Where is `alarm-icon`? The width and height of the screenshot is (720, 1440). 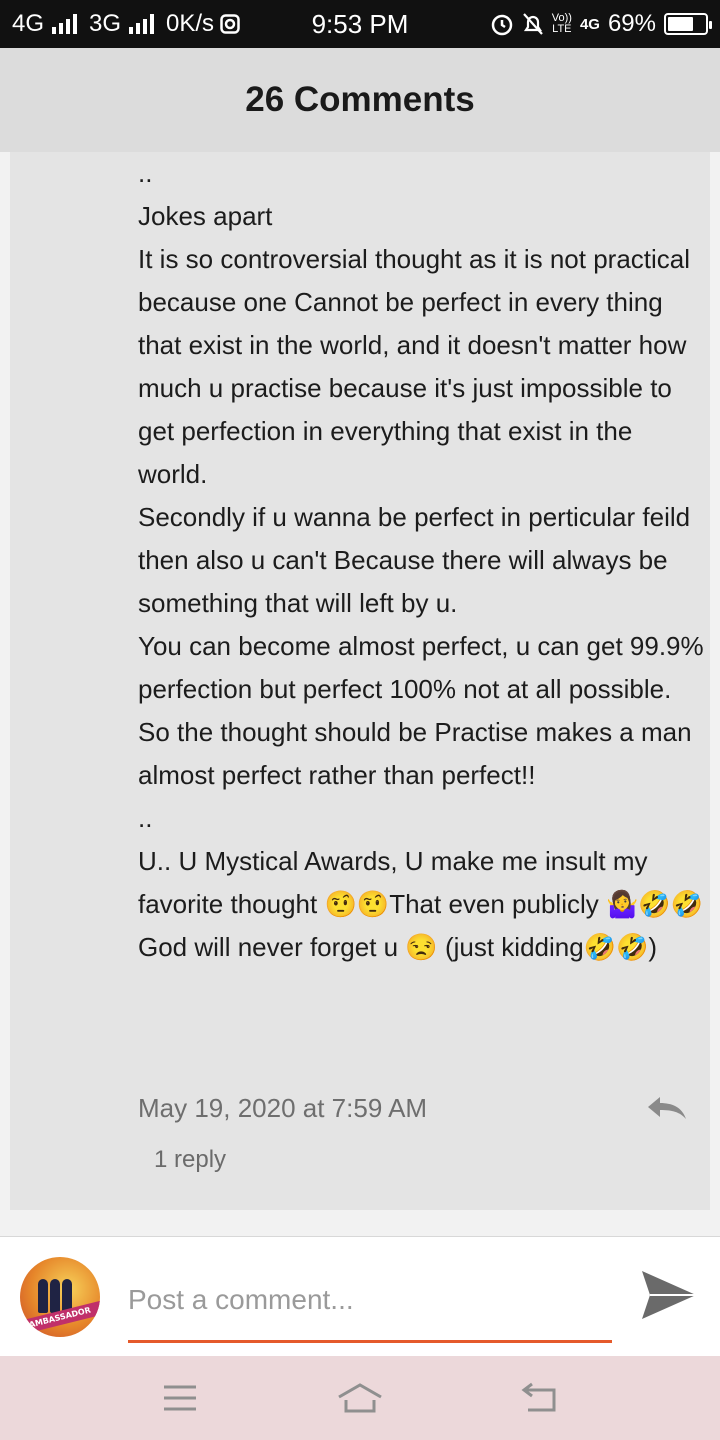 alarm-icon is located at coordinates (501, 25).